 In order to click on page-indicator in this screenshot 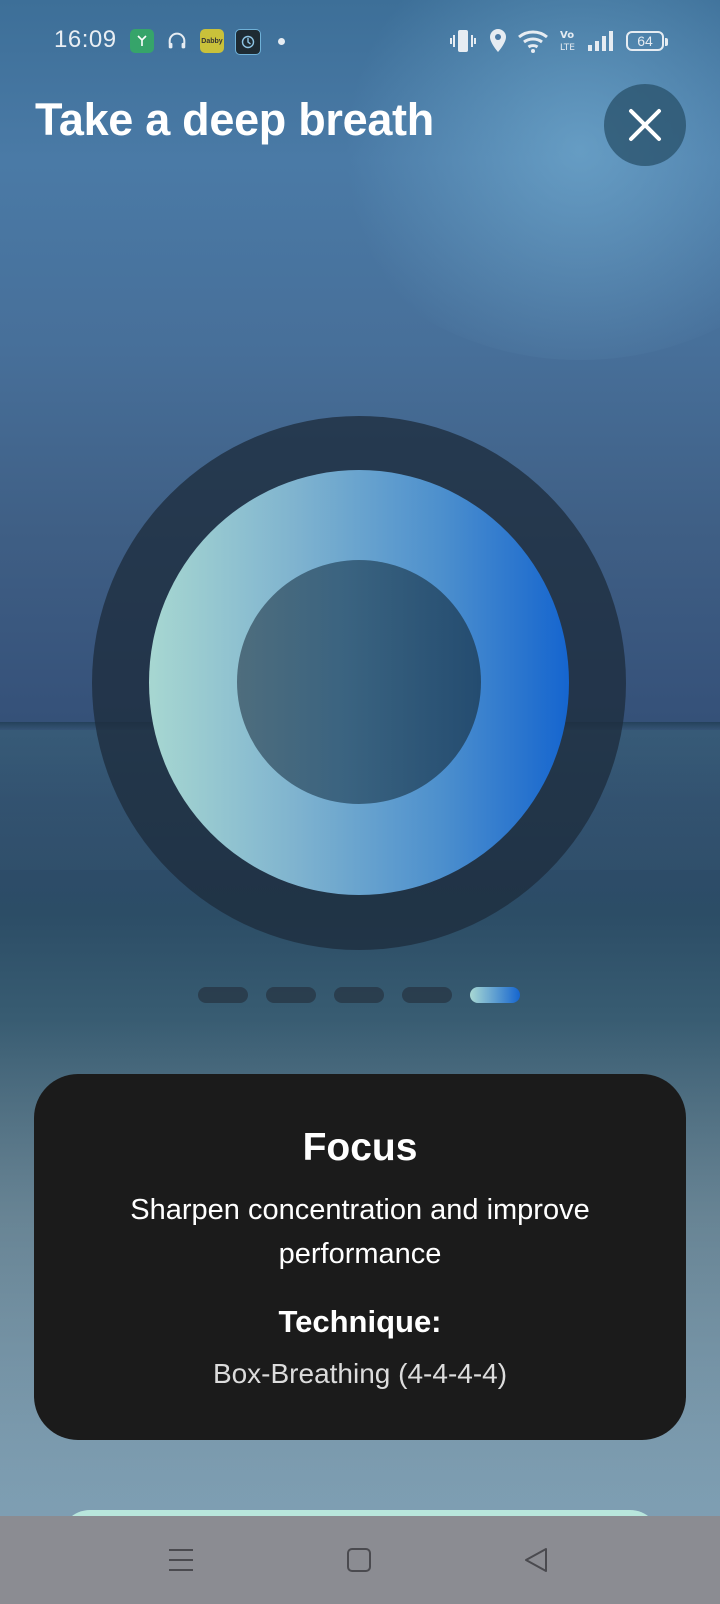, I will do `click(359, 995)`.